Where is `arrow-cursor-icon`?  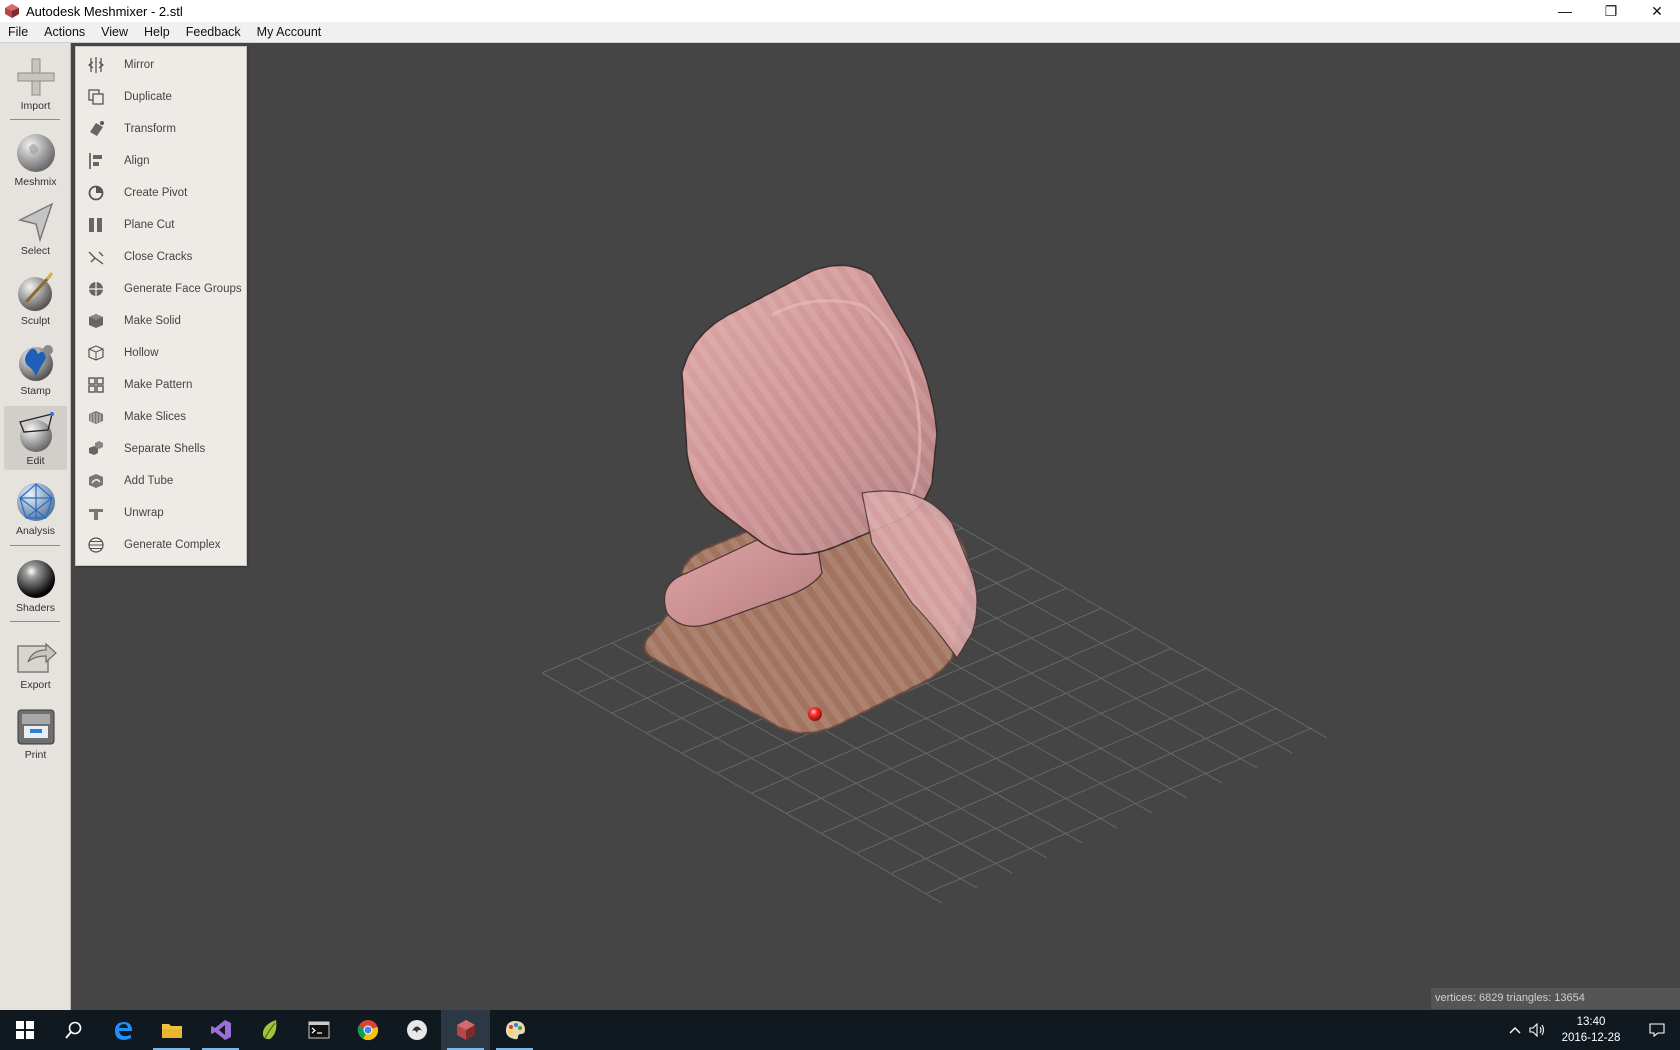
arrow-cursor-icon is located at coordinates (35, 222).